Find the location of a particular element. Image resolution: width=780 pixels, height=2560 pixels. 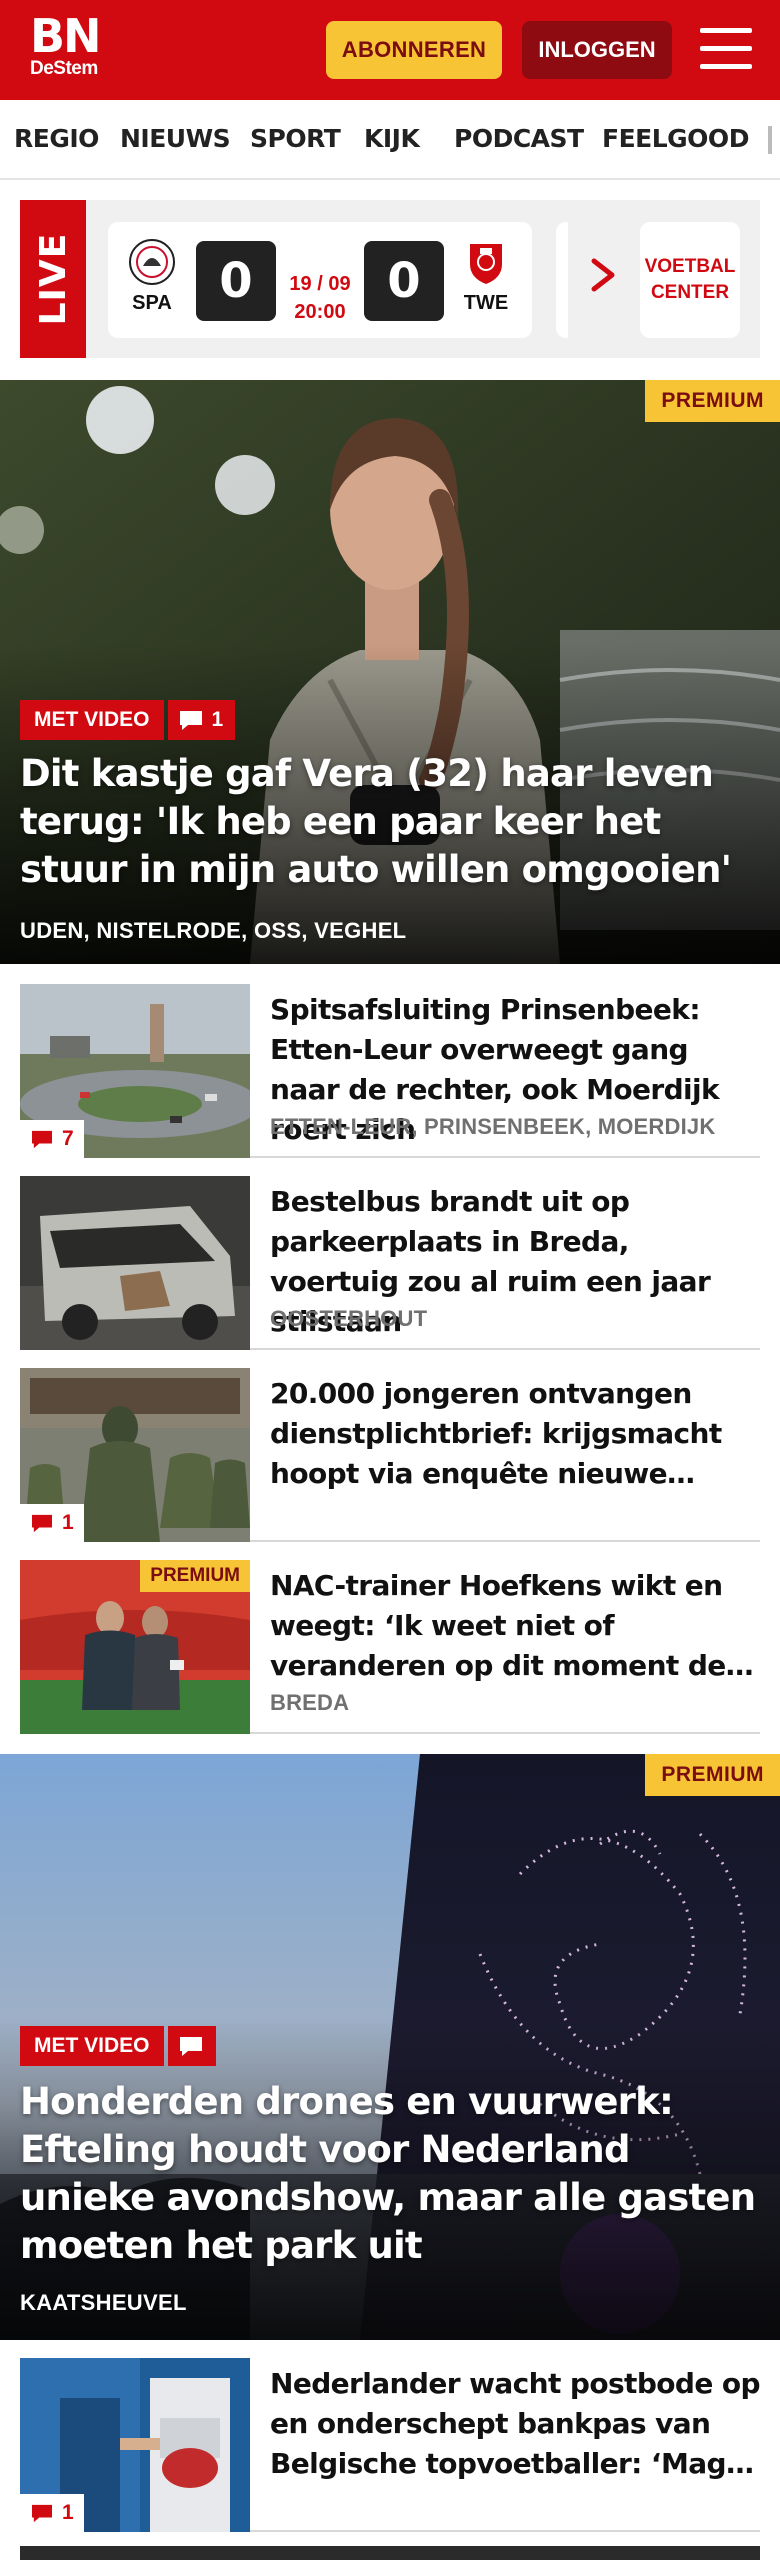

next-item-edge is located at coordinates (390, 2553).